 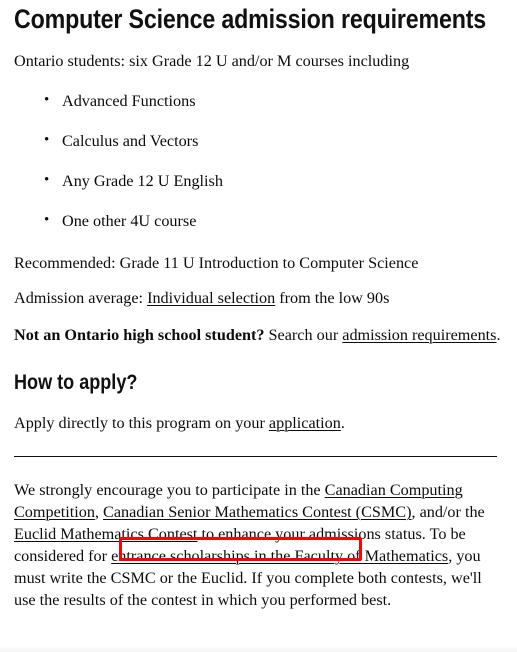 What do you see at coordinates (129, 101) in the screenshot?
I see `list-item-label: Advanced Functions` at bounding box center [129, 101].